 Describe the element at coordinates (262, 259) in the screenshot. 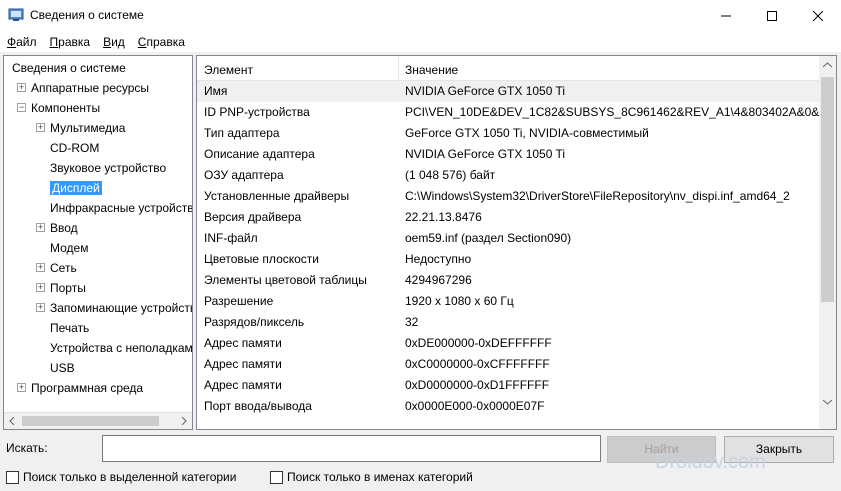

I see `element-cell: Цветовые плоскости` at that location.